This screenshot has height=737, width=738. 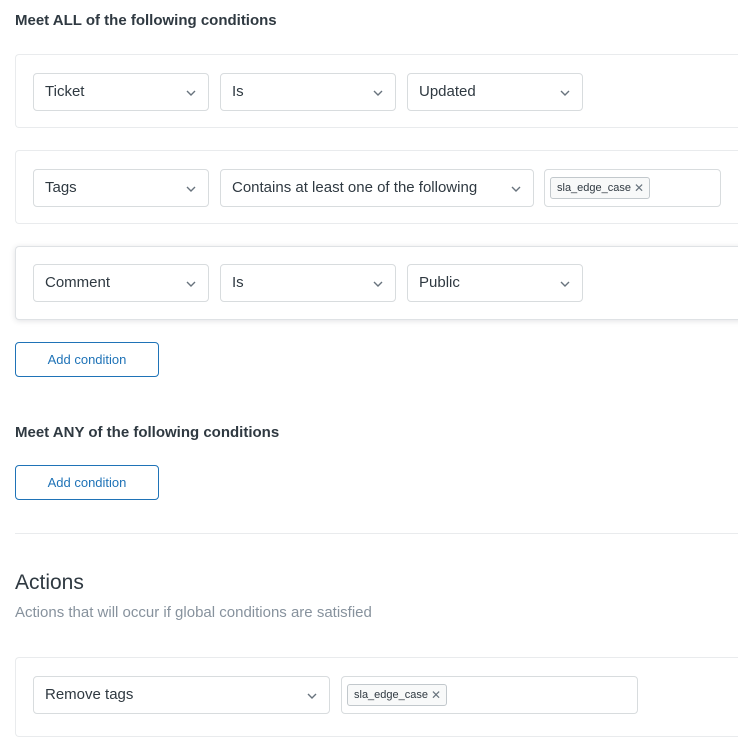 I want to click on section-divider, so click(x=376, y=533).